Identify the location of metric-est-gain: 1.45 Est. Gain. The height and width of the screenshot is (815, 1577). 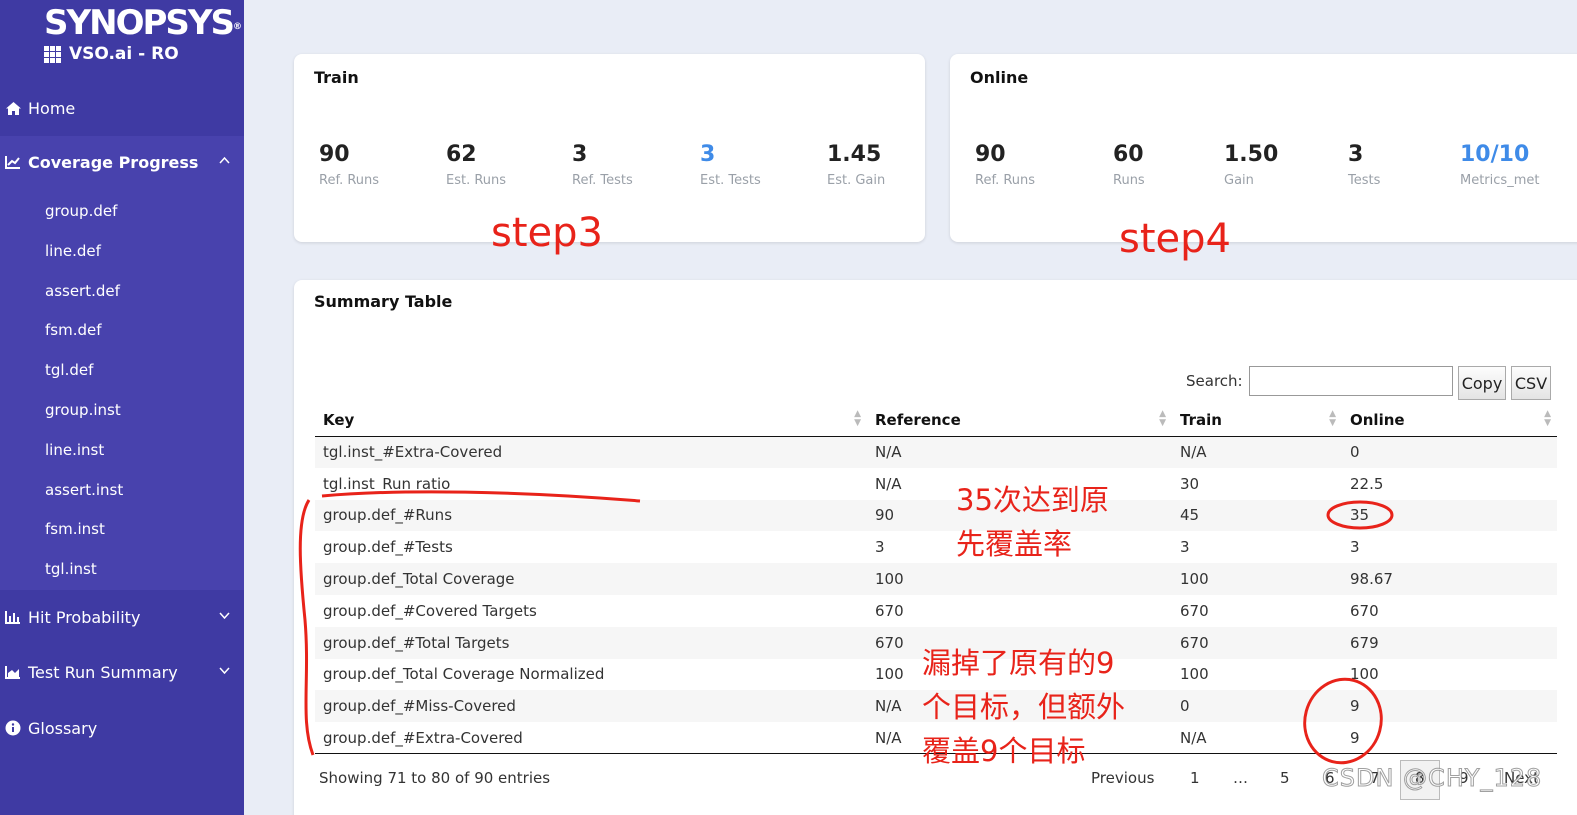
(856, 165).